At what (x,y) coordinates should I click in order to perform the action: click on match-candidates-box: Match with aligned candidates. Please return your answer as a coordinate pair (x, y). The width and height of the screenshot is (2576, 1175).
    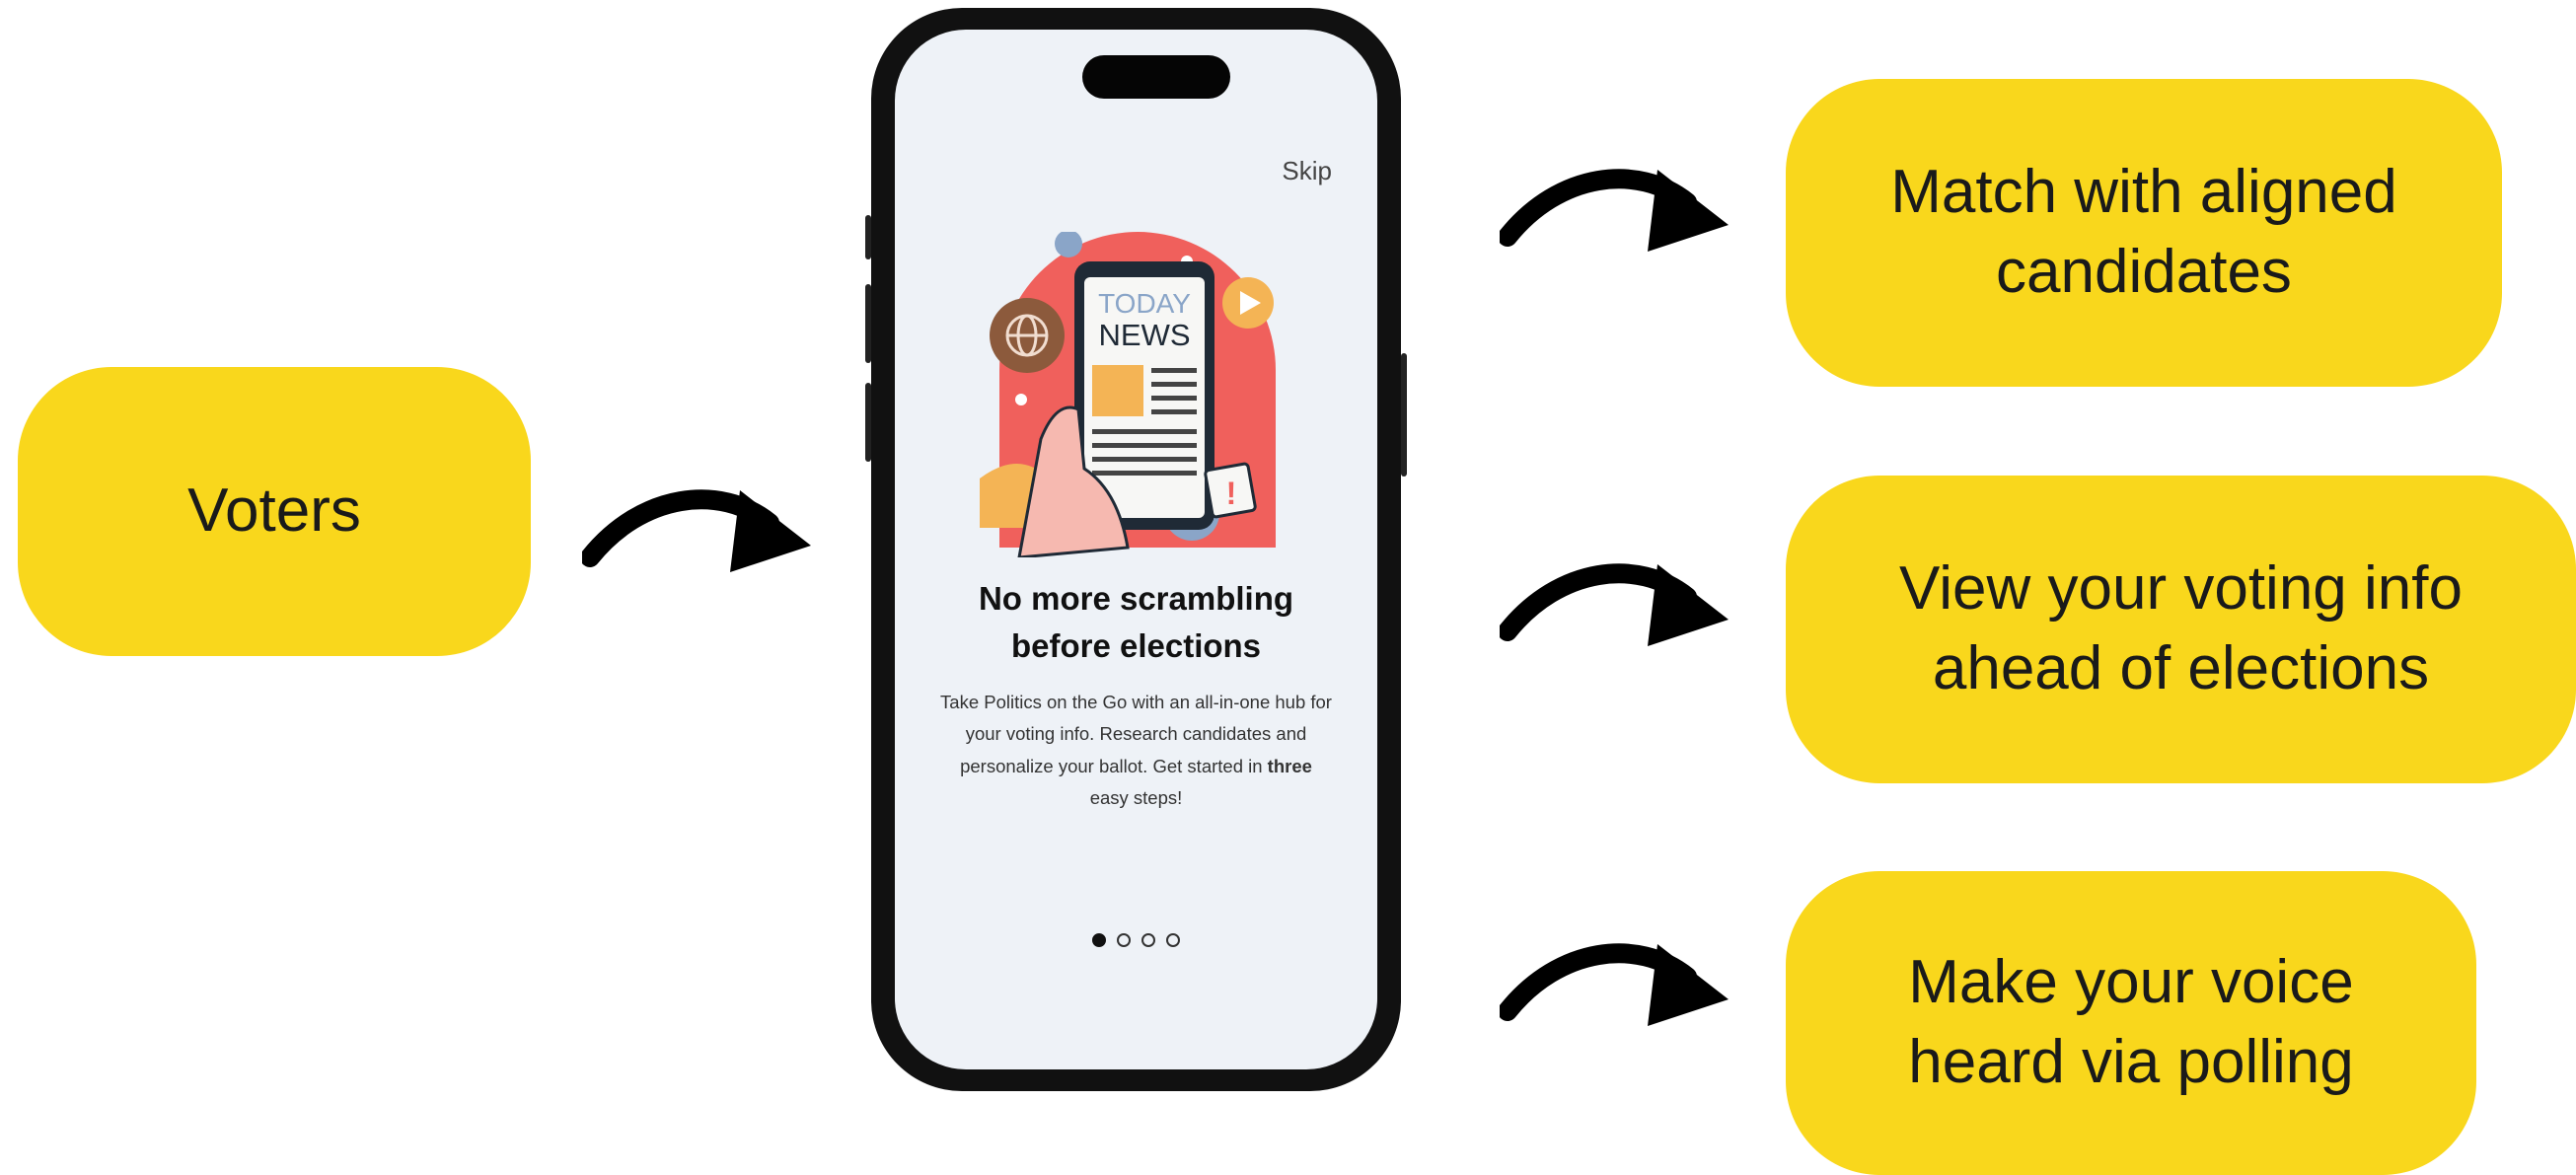
    Looking at the image, I should click on (2144, 233).